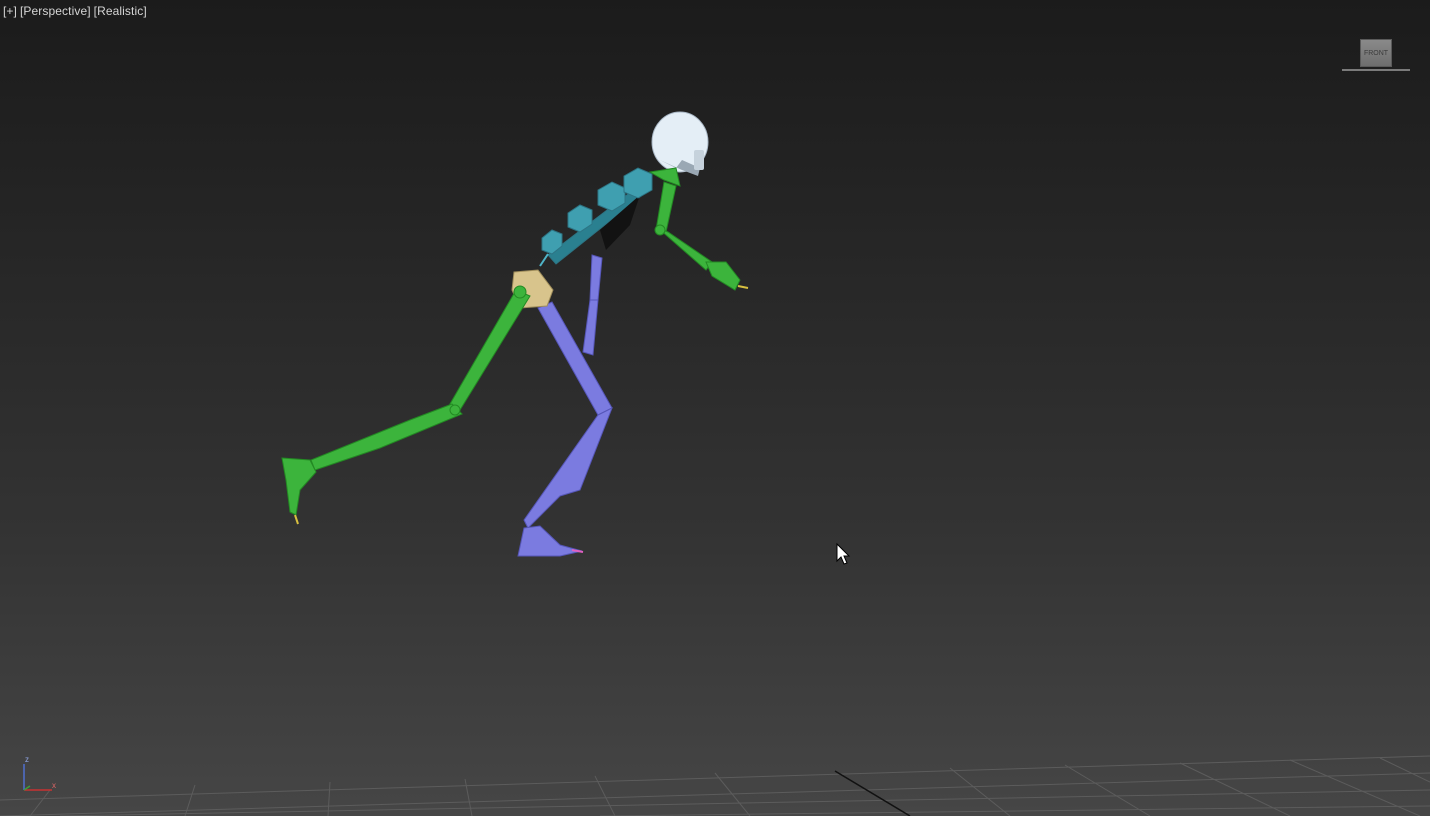  I want to click on right-thigh, so click(575, 358).